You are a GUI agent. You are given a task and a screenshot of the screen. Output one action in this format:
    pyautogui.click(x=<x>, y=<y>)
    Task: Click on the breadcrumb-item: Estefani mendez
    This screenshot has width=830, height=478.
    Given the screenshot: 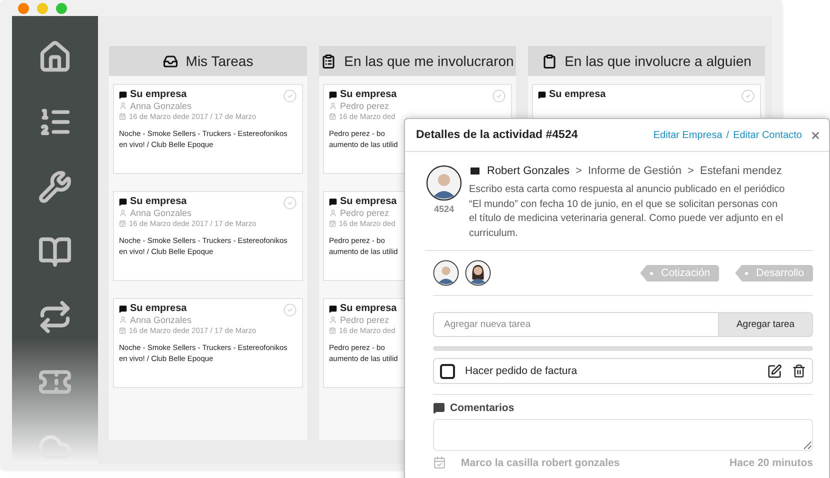 What is the action you would take?
    pyautogui.click(x=741, y=171)
    